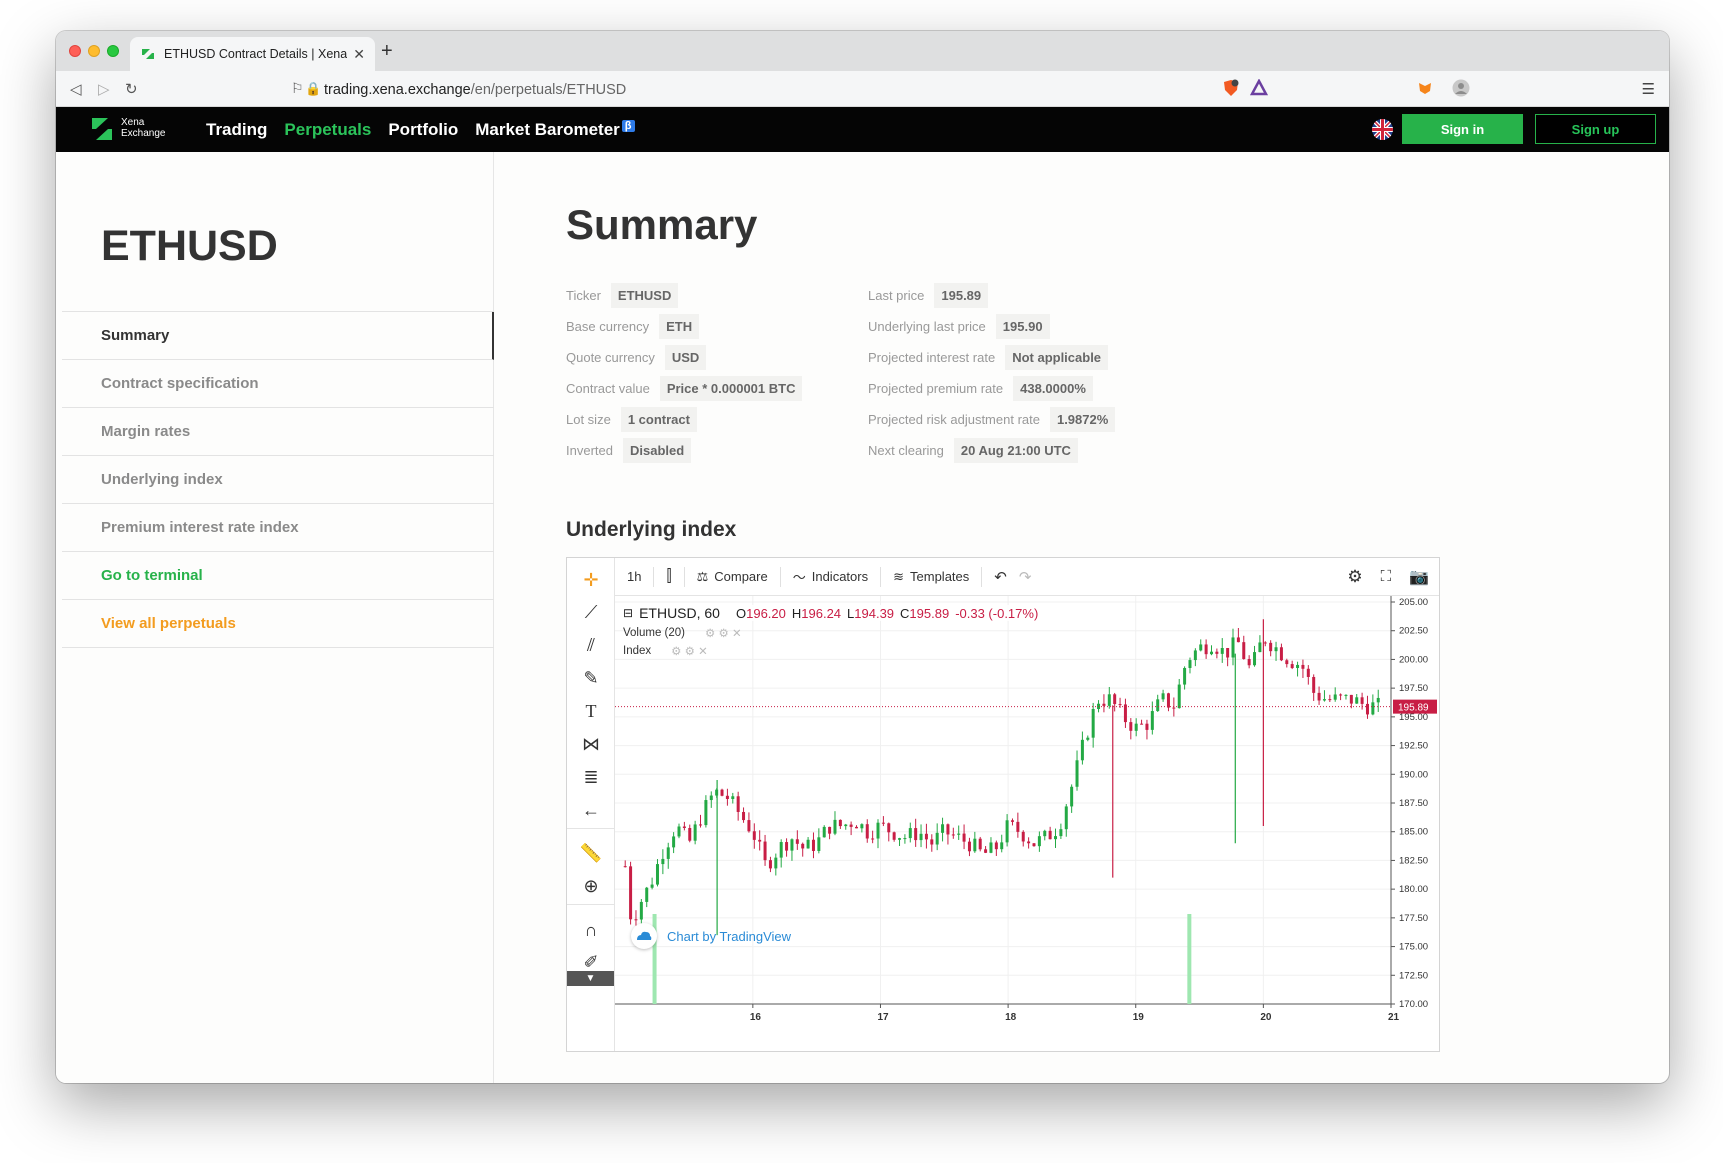 The image size is (1723, 1163). Describe the element at coordinates (1259, 88) in the screenshot. I see `brave-rewards-icon` at that location.